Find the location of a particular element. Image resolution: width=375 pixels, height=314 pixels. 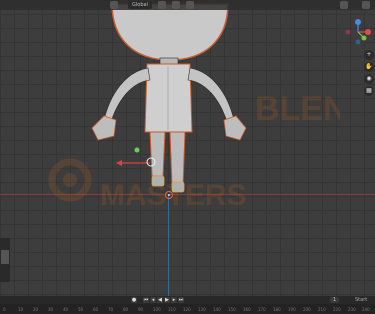

navigation-gizmo is located at coordinates (358, 32).